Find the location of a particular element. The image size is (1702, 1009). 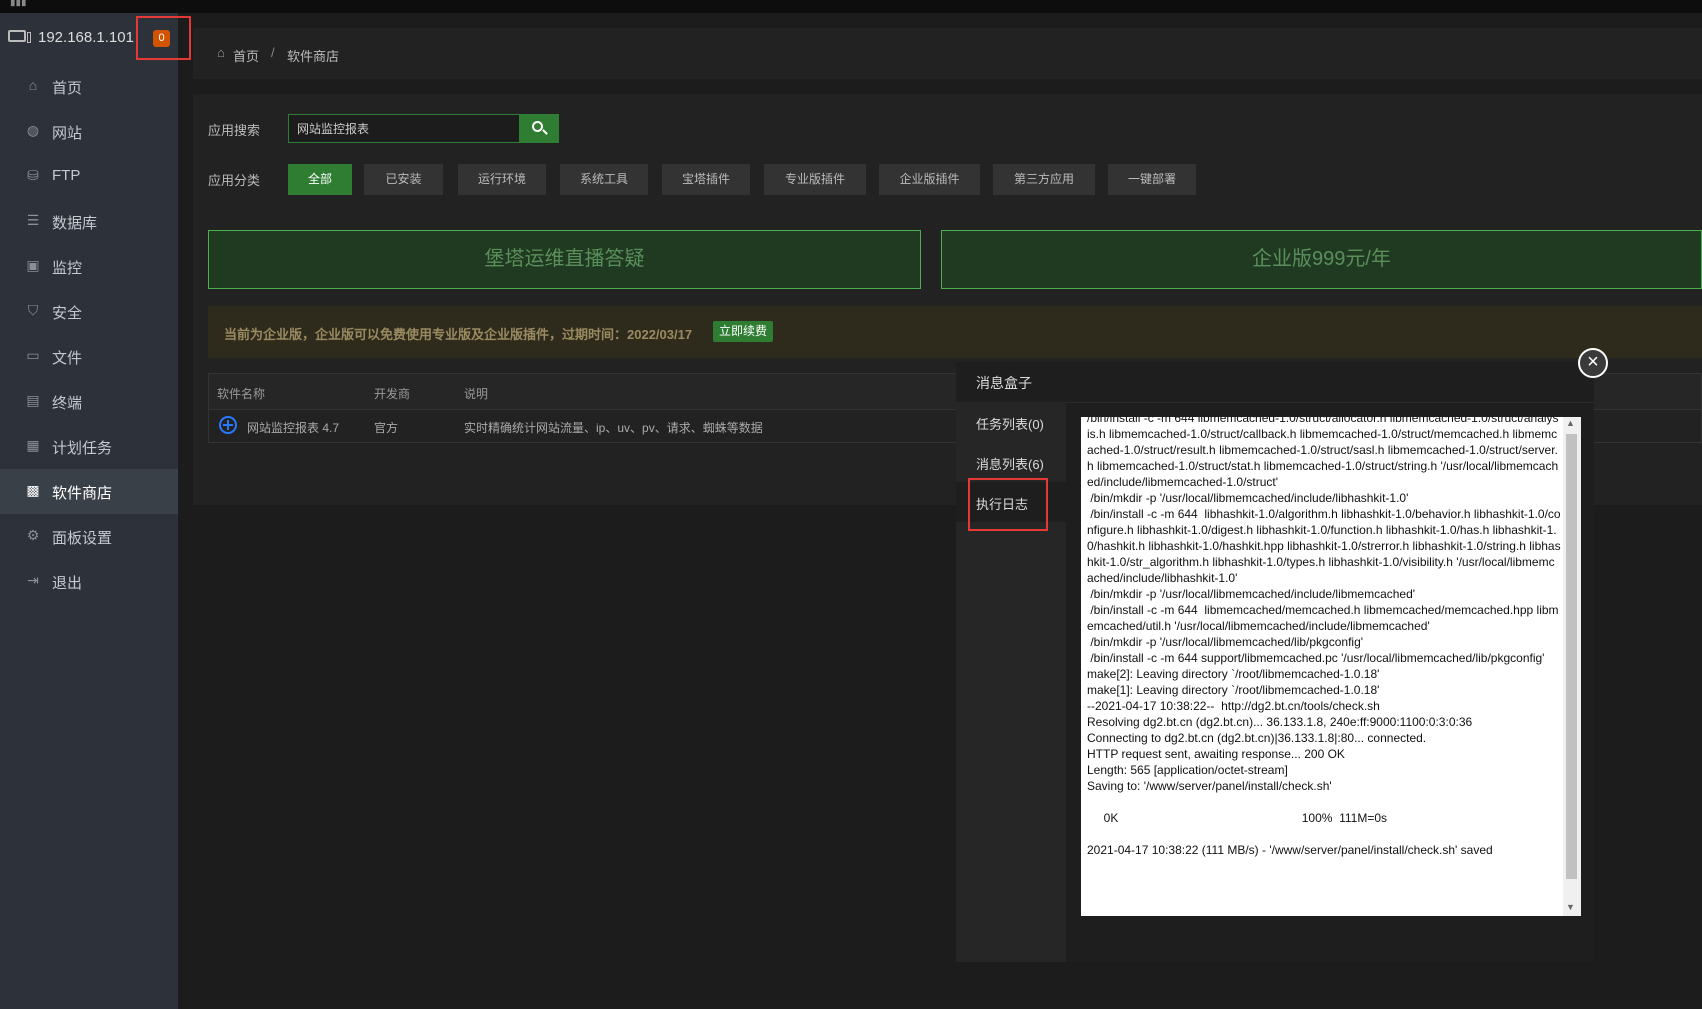

search-input is located at coordinates (404, 128).